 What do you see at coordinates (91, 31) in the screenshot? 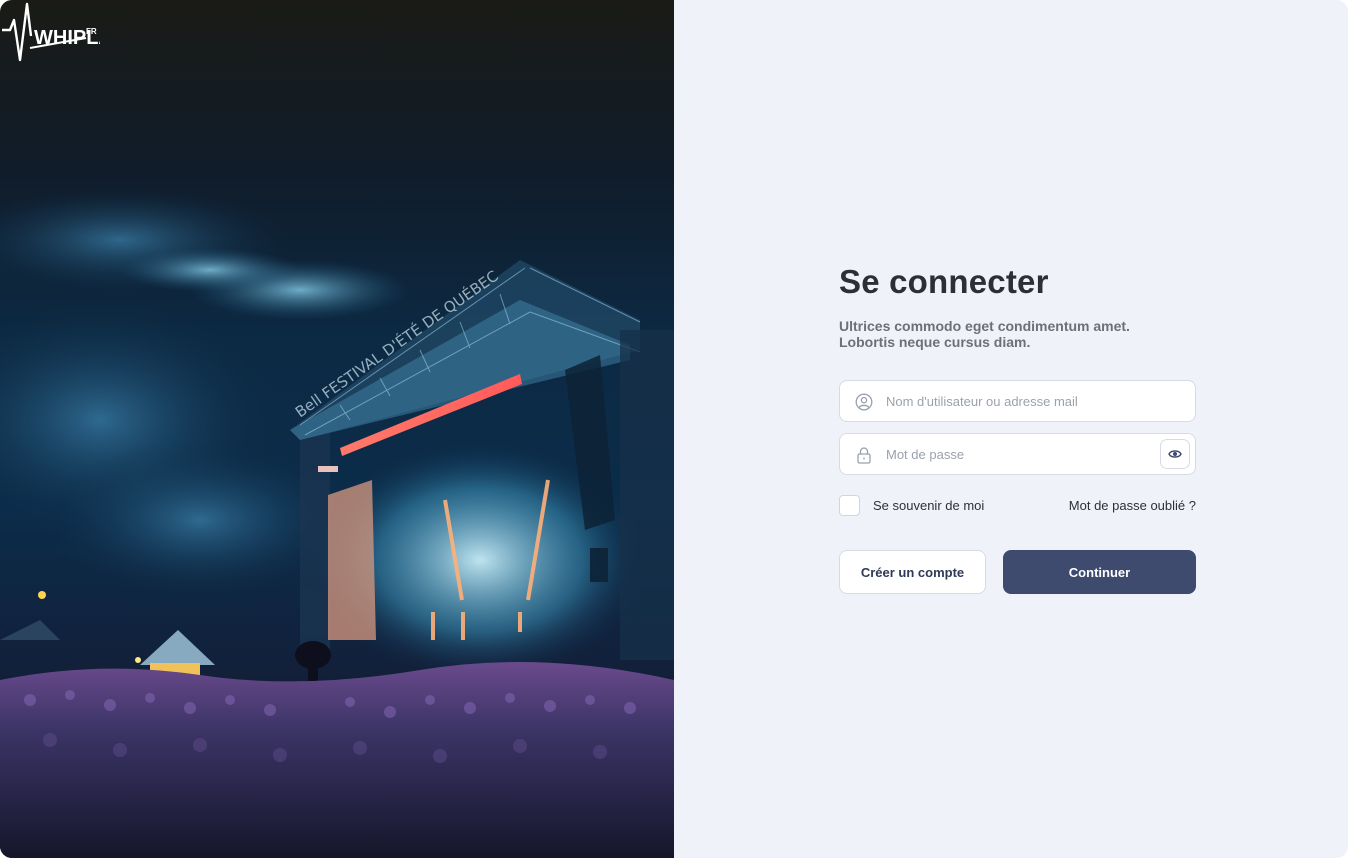
I see `logo-suffix: FR` at bounding box center [91, 31].